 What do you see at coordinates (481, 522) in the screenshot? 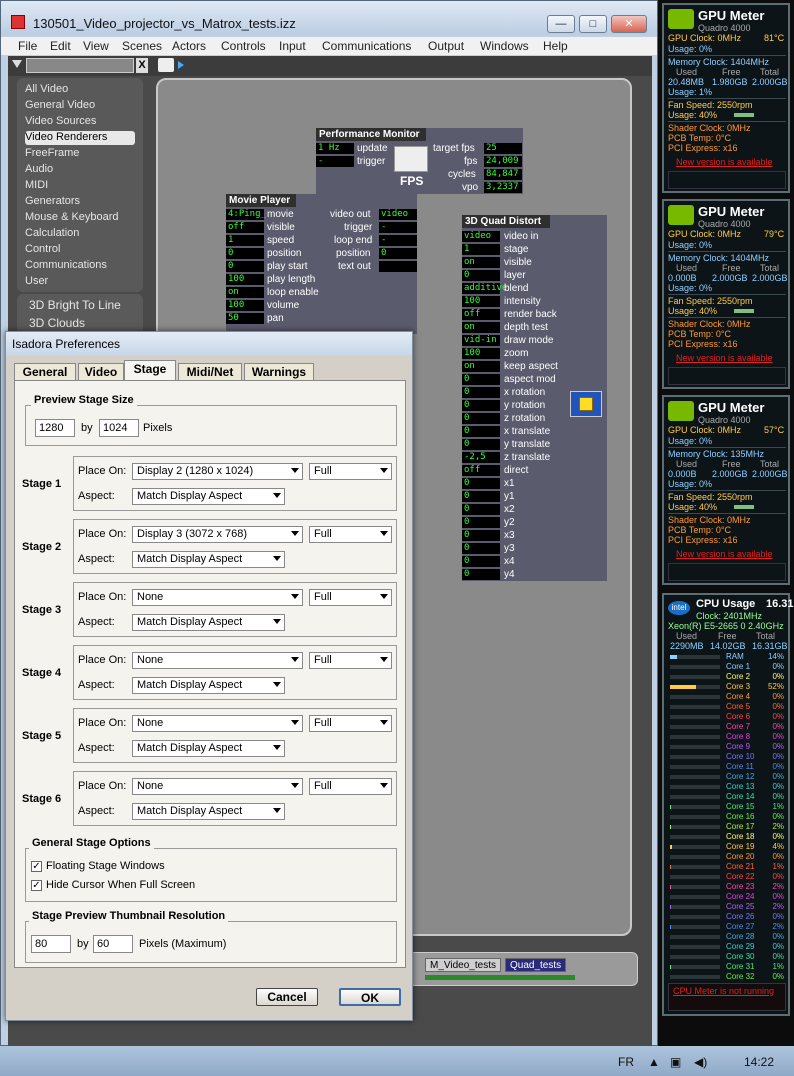
I see `qd-y2-value: 0` at bounding box center [481, 522].